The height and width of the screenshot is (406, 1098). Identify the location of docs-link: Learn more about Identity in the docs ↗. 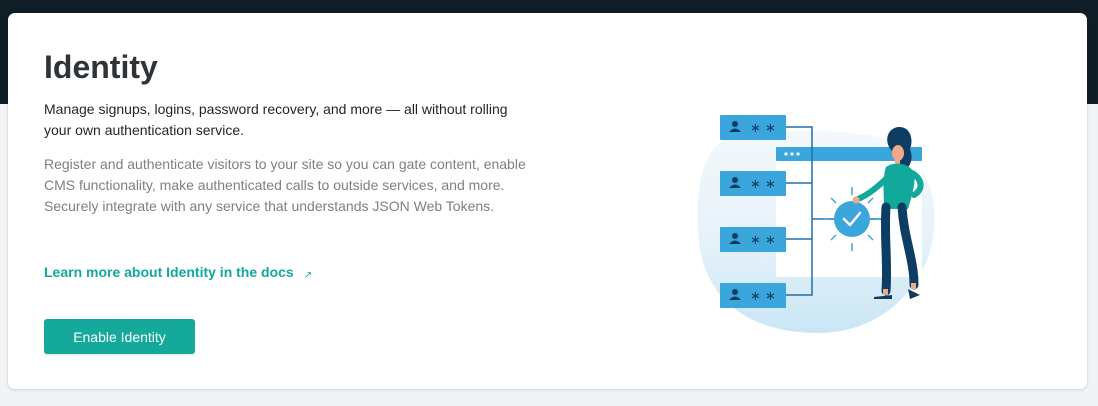
(178, 274).